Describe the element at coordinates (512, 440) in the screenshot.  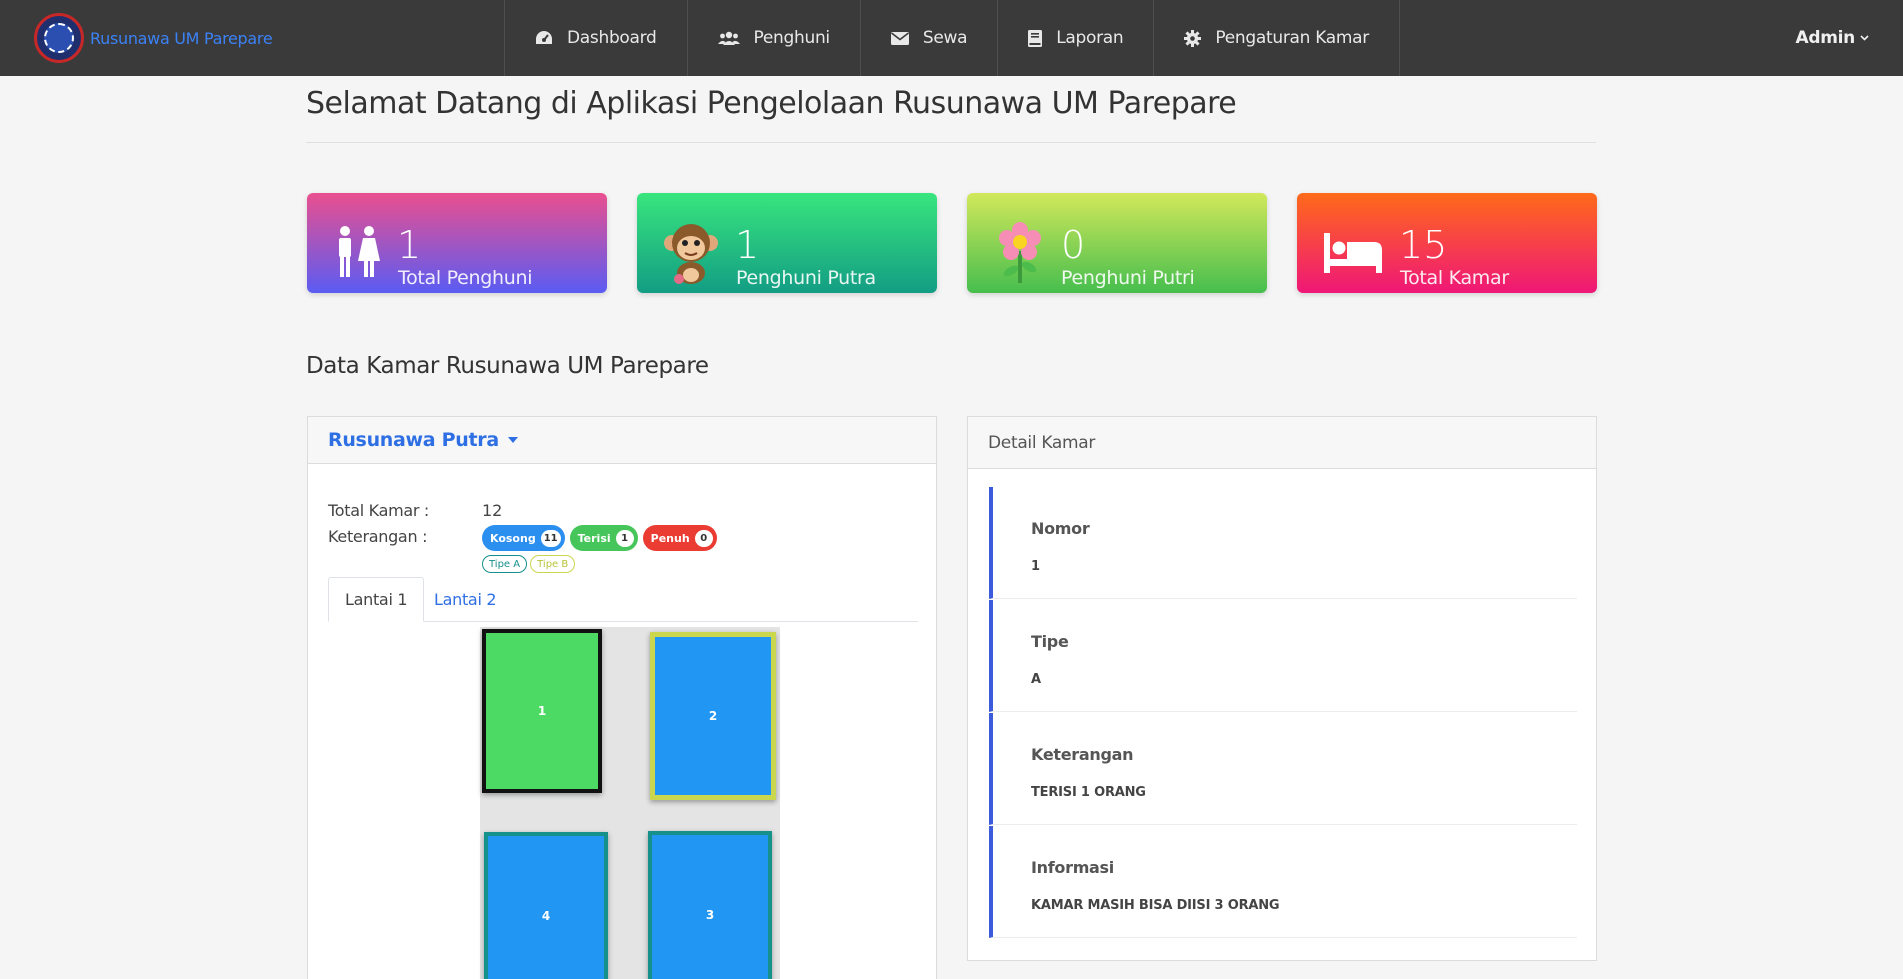
I see `caret-down-icon` at that location.